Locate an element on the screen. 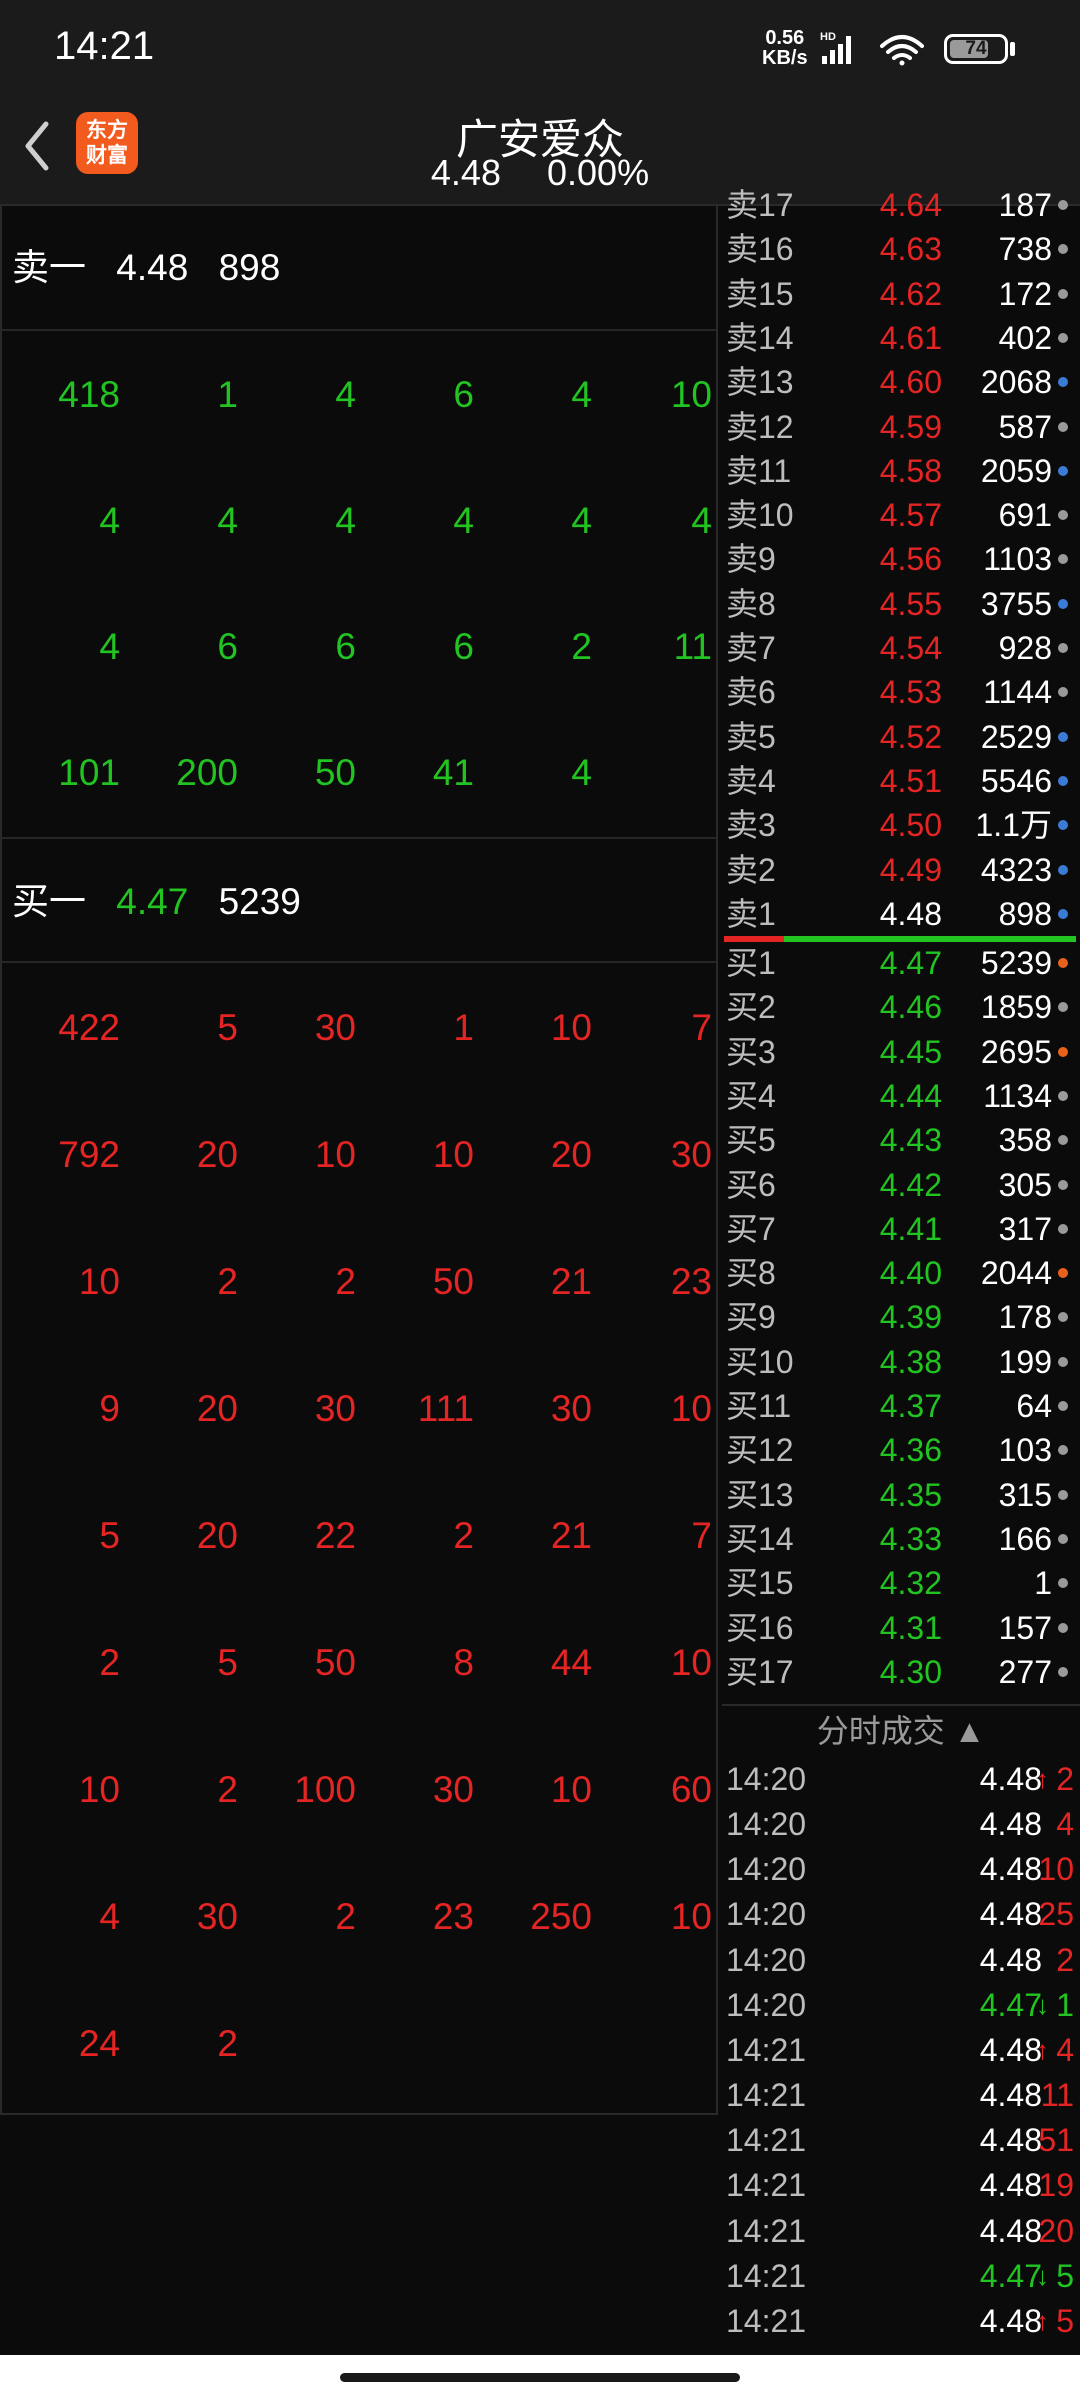 The image size is (1080, 2400). asks-label: 卖8 is located at coordinates (751, 603).